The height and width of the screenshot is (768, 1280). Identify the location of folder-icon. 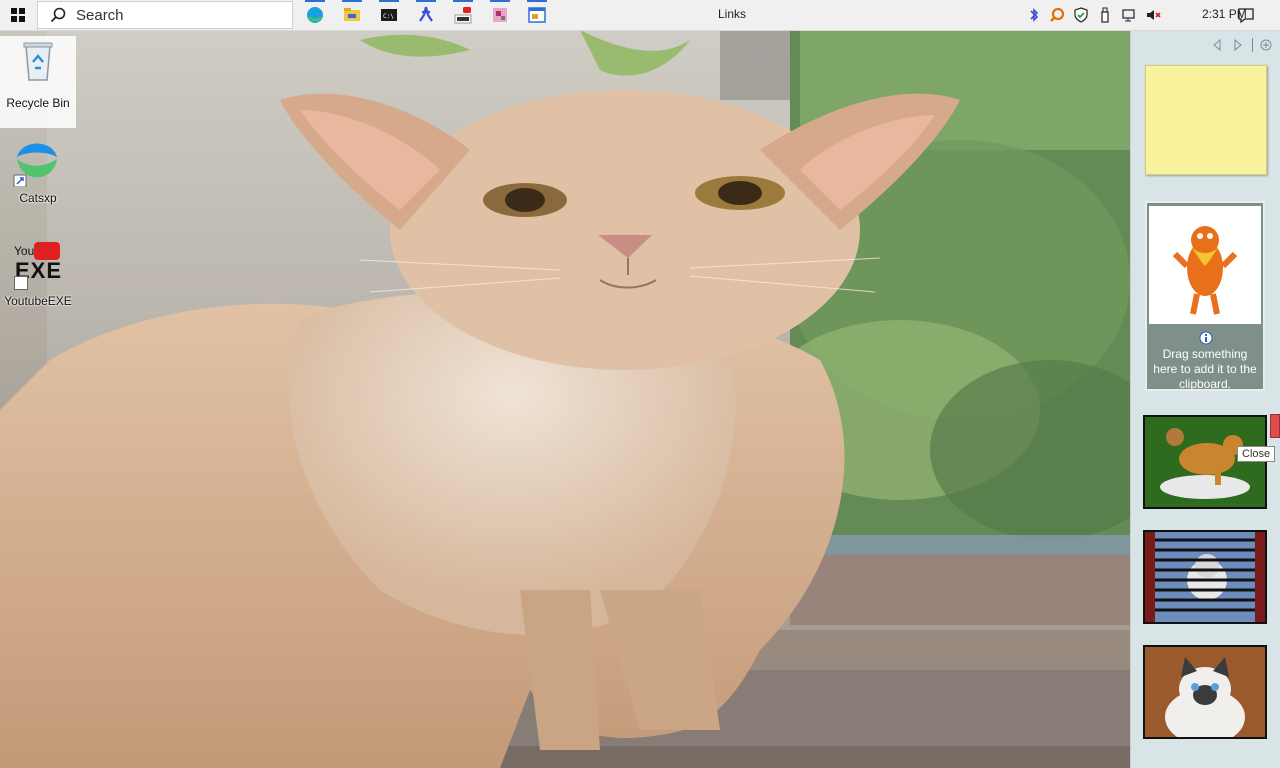
(352, 14).